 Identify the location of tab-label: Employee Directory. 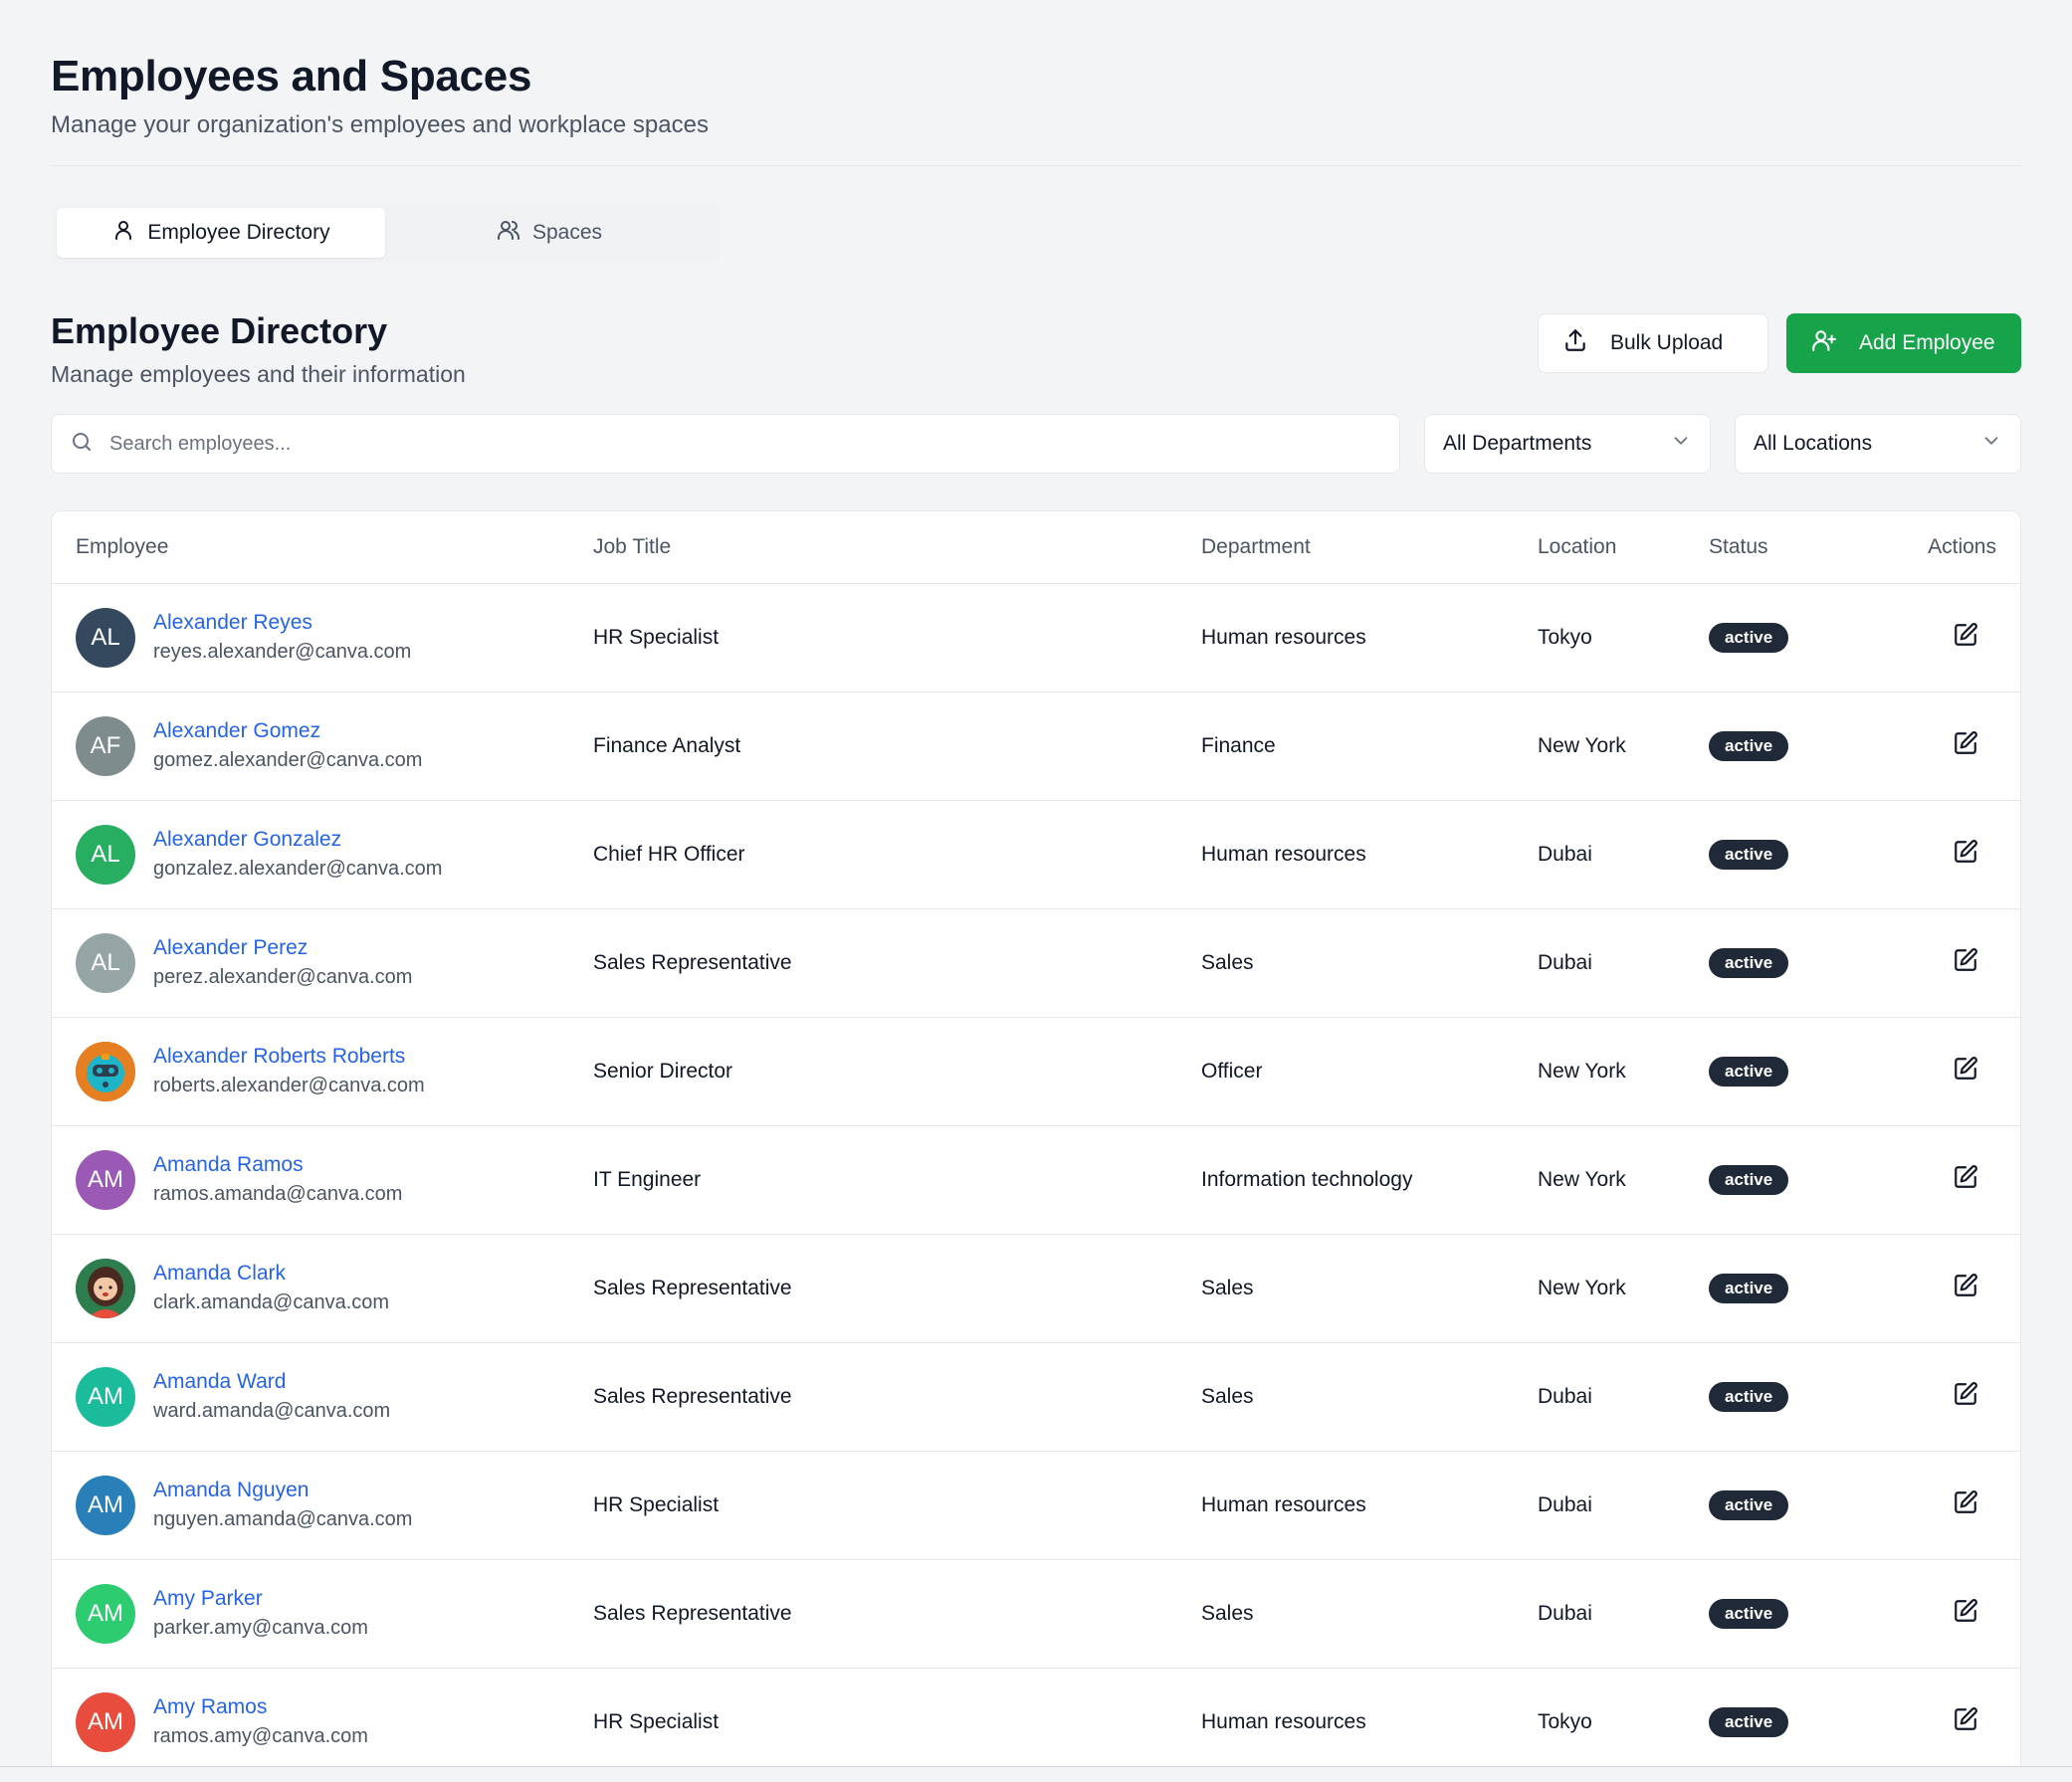
(238, 232).